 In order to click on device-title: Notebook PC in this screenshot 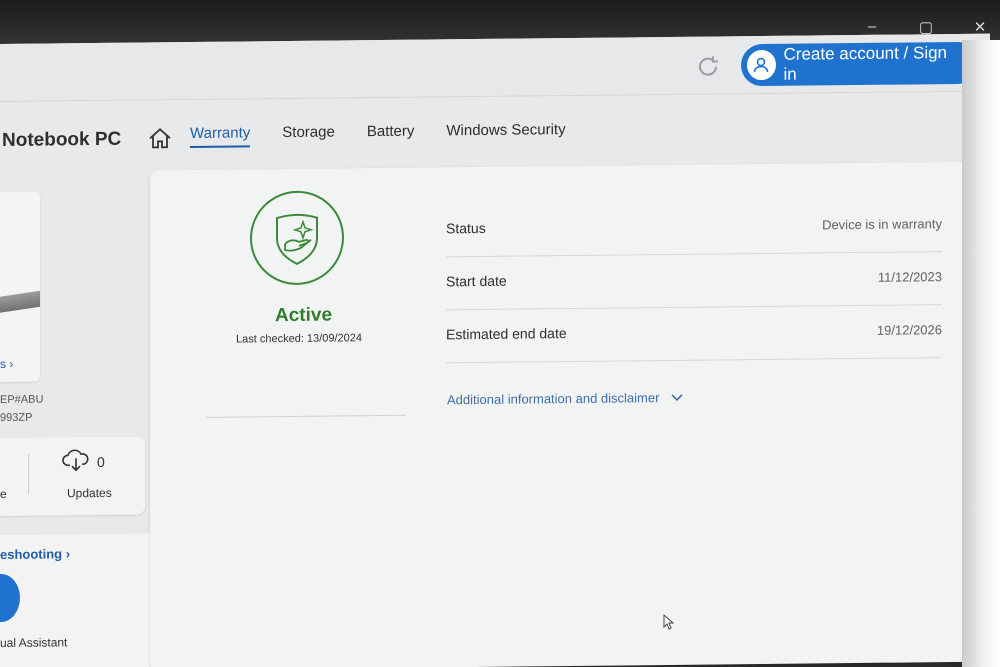, I will do `click(62, 139)`.